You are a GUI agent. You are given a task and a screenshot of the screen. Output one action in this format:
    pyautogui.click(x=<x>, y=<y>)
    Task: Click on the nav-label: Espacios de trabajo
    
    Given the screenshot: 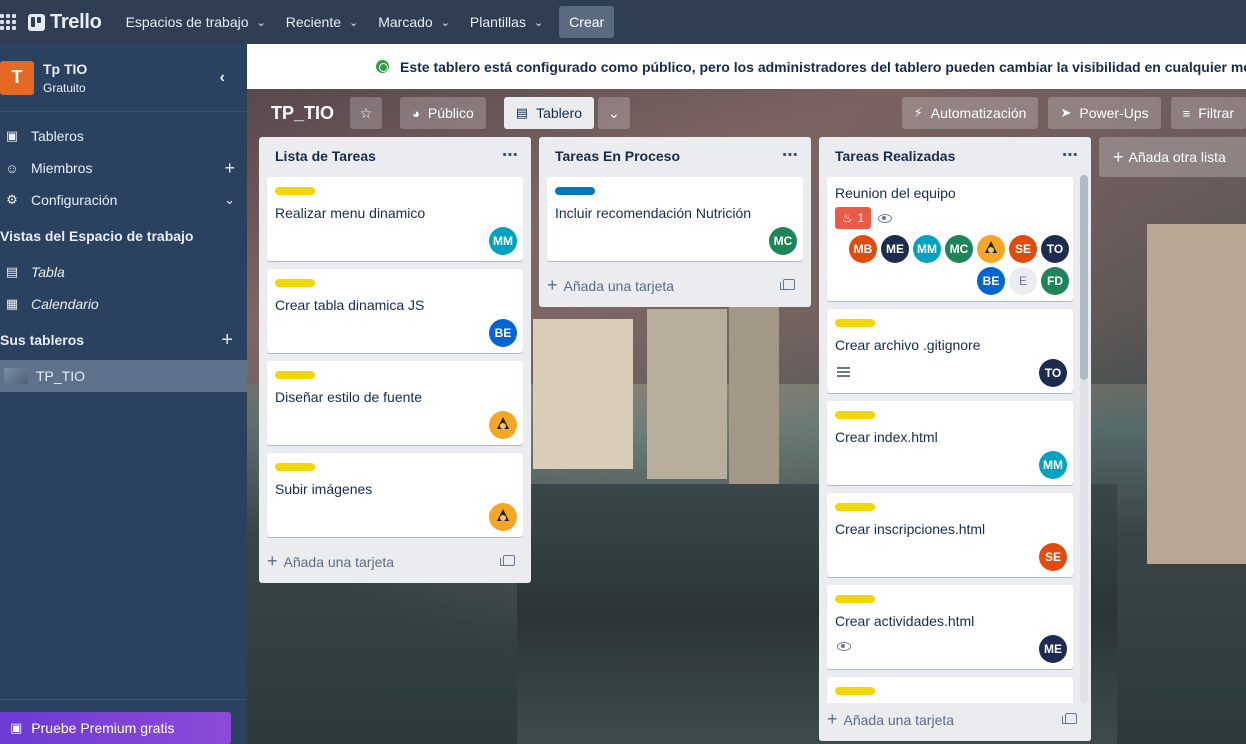 What is the action you would take?
    pyautogui.click(x=187, y=22)
    